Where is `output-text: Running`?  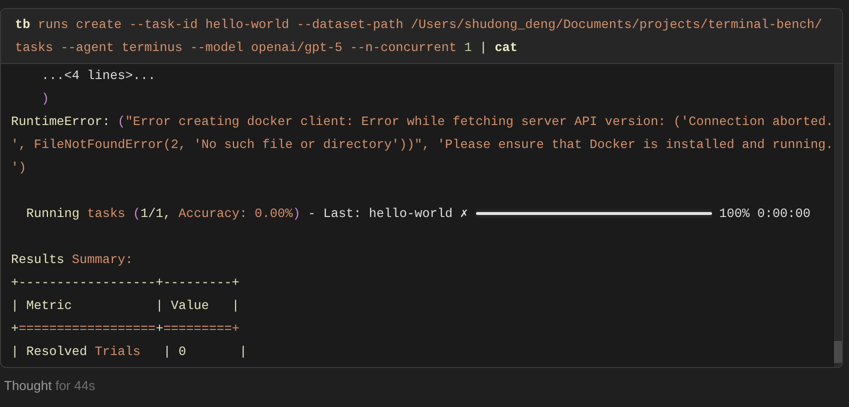 output-text: Running is located at coordinates (53, 213).